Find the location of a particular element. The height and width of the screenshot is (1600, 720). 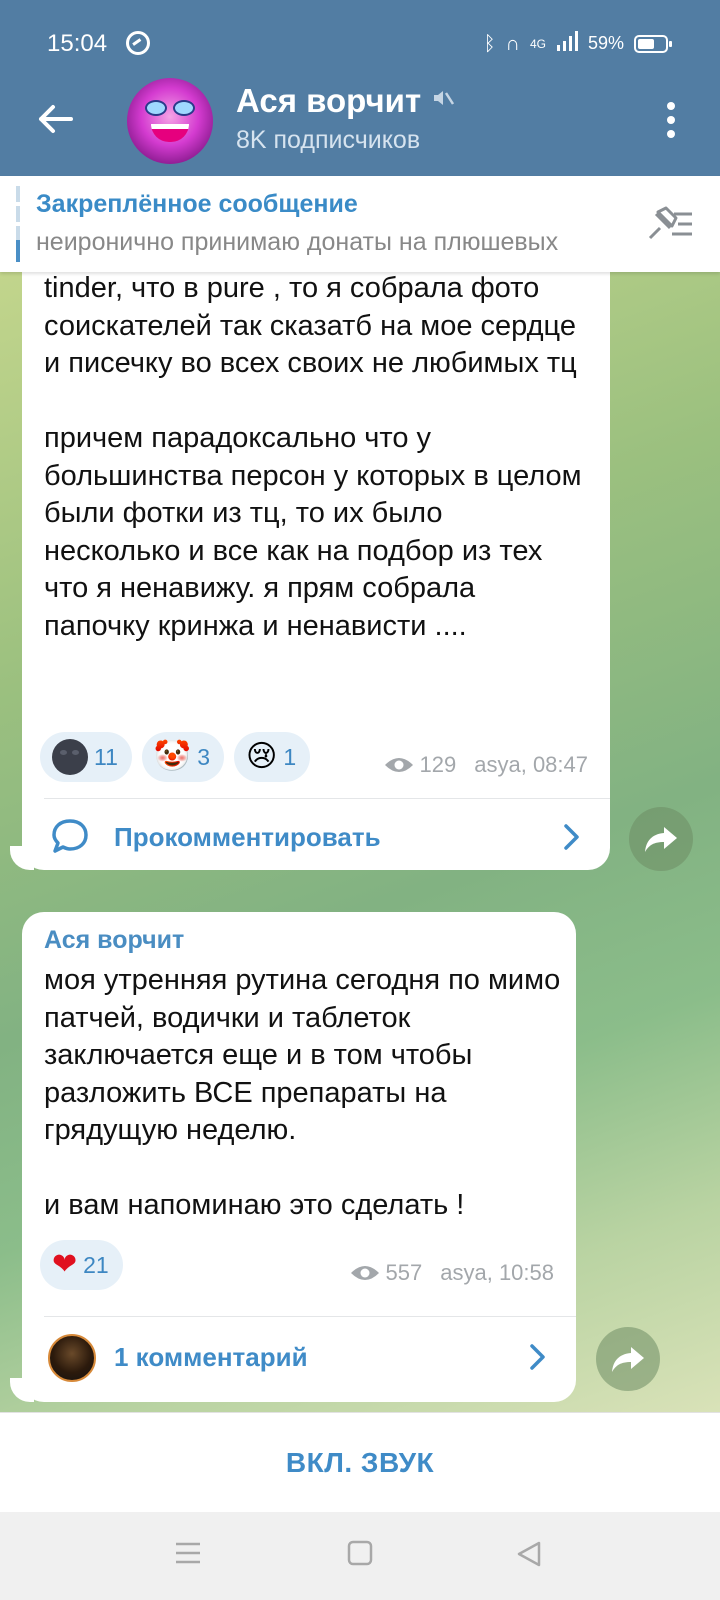

avatar-eye-right is located at coordinates (184, 108).